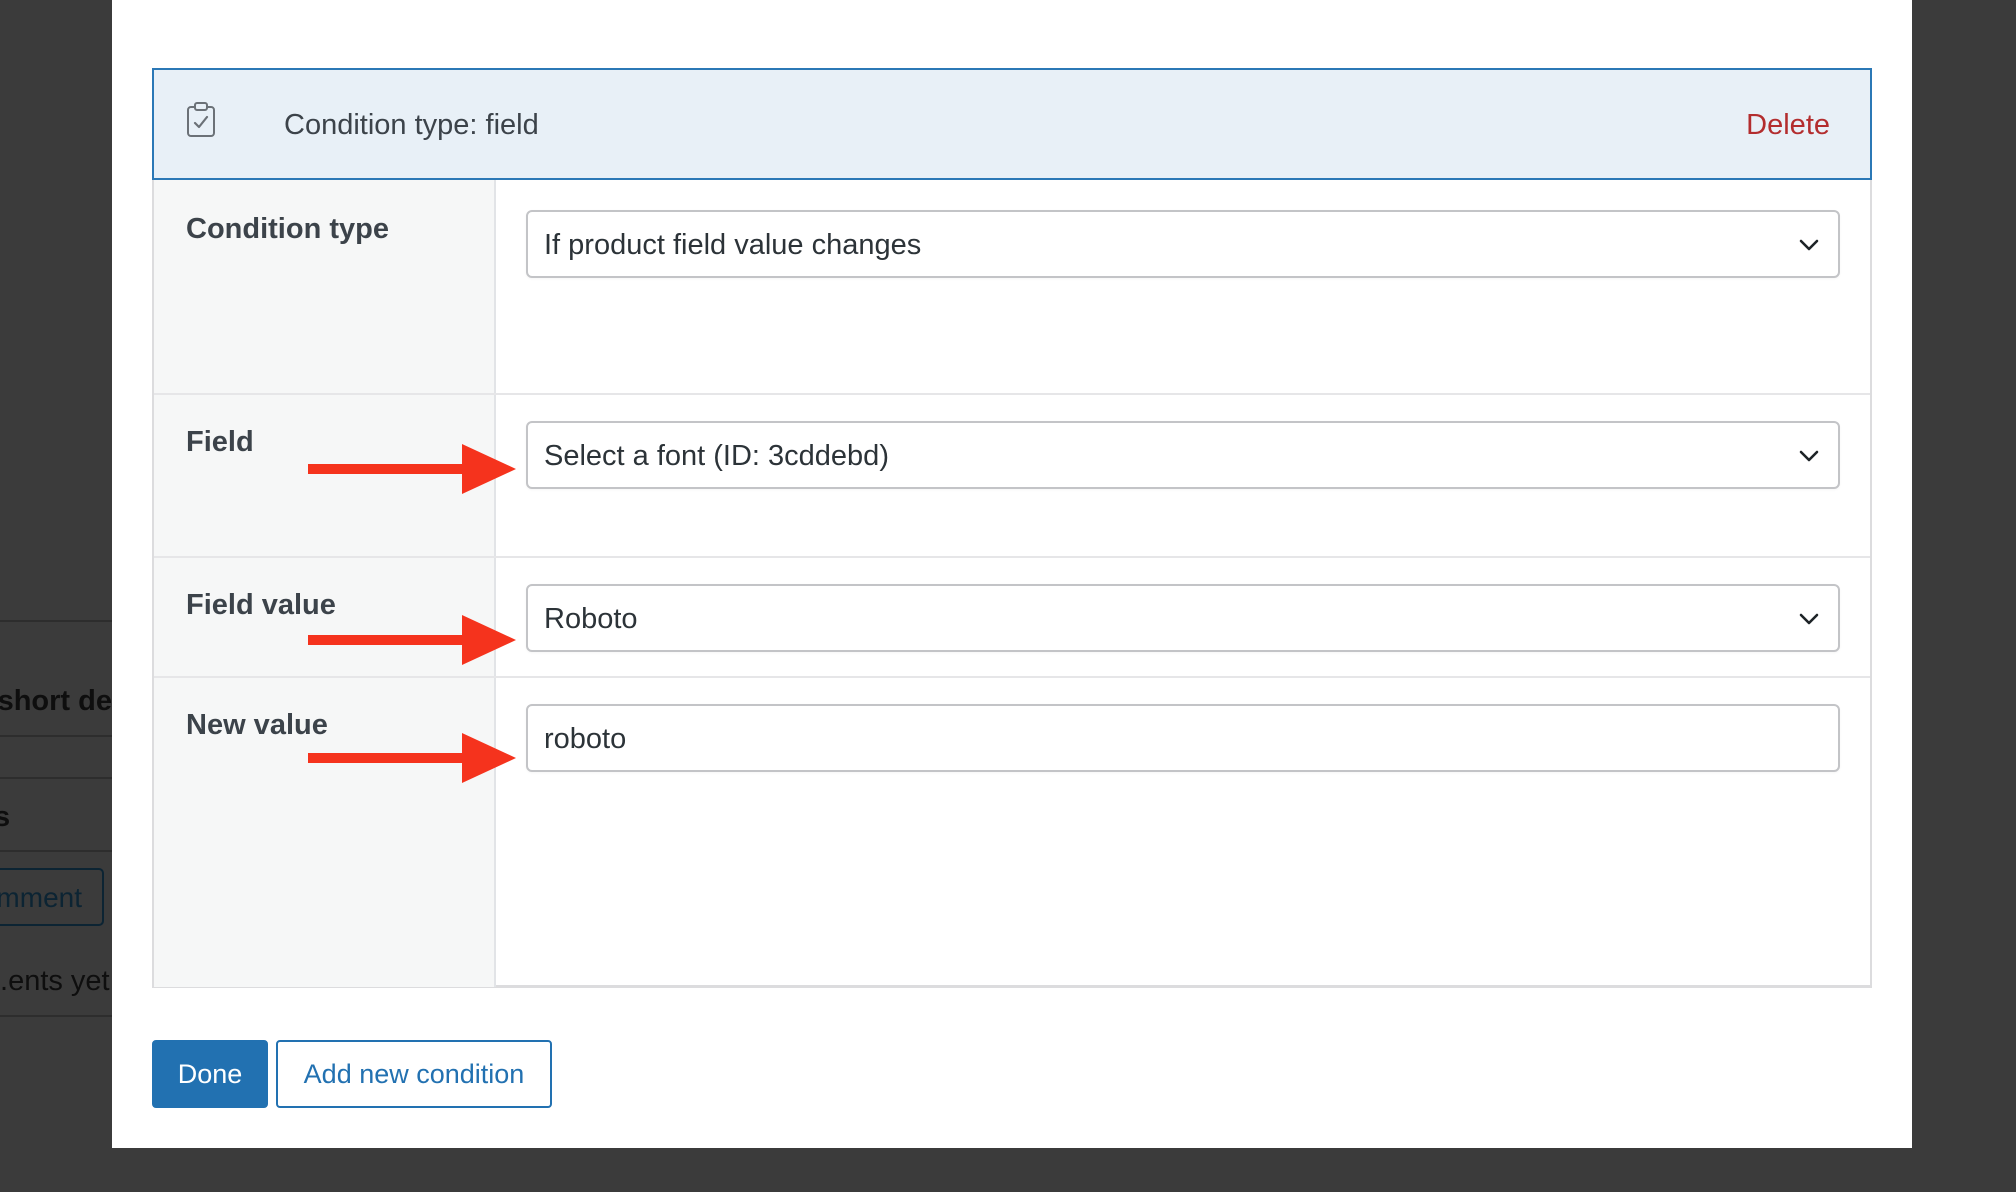 The height and width of the screenshot is (1192, 2016). I want to click on field-select-value: Select a font (ID: 3cddebd), so click(716, 456).